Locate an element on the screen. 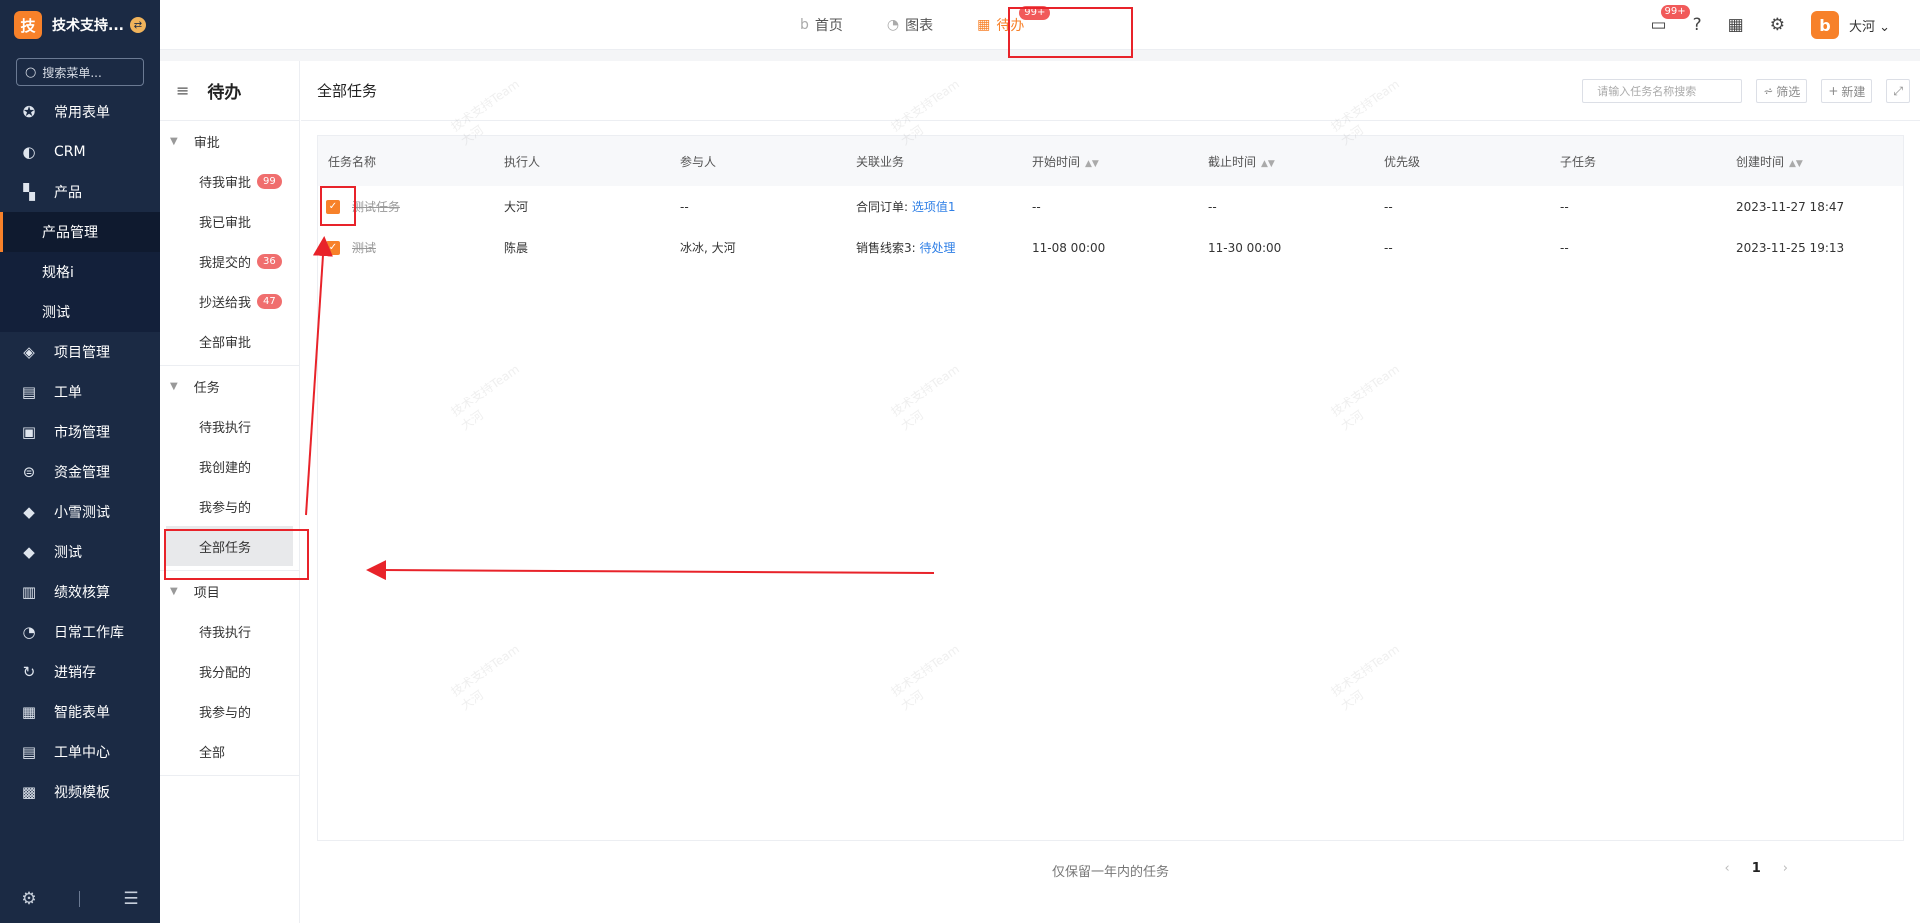 The image size is (1920, 923). column-header-start-time: 开始时间 ▲▼ is located at coordinates (1110, 161).